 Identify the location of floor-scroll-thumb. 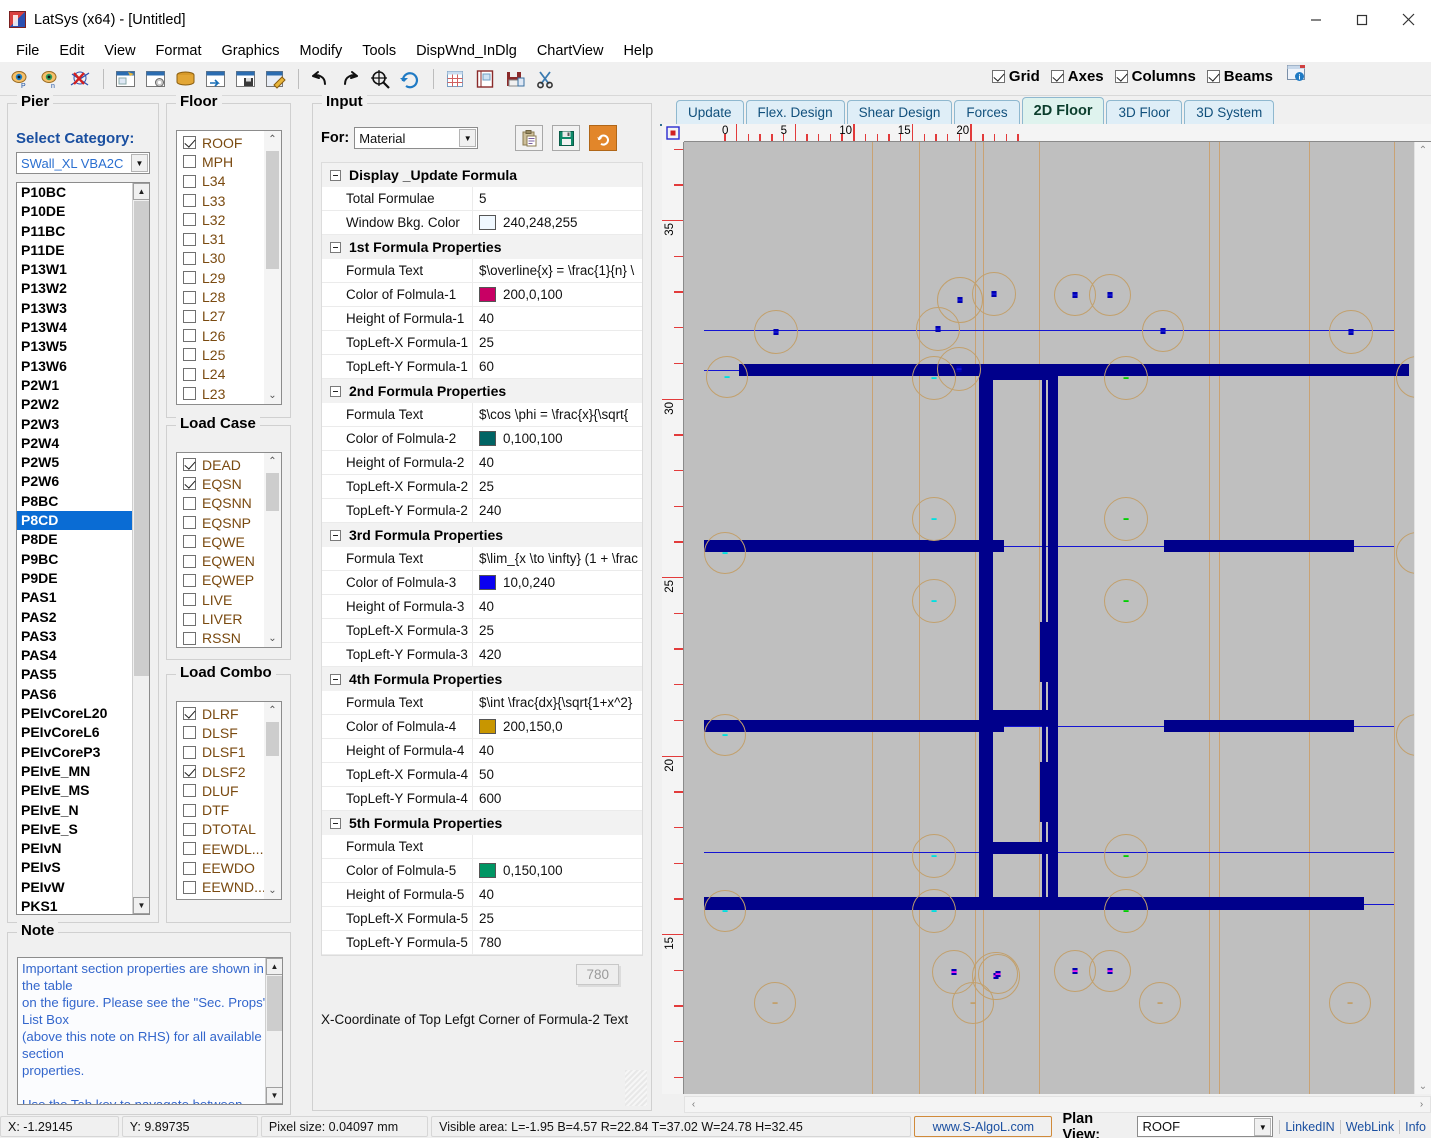
(272, 210).